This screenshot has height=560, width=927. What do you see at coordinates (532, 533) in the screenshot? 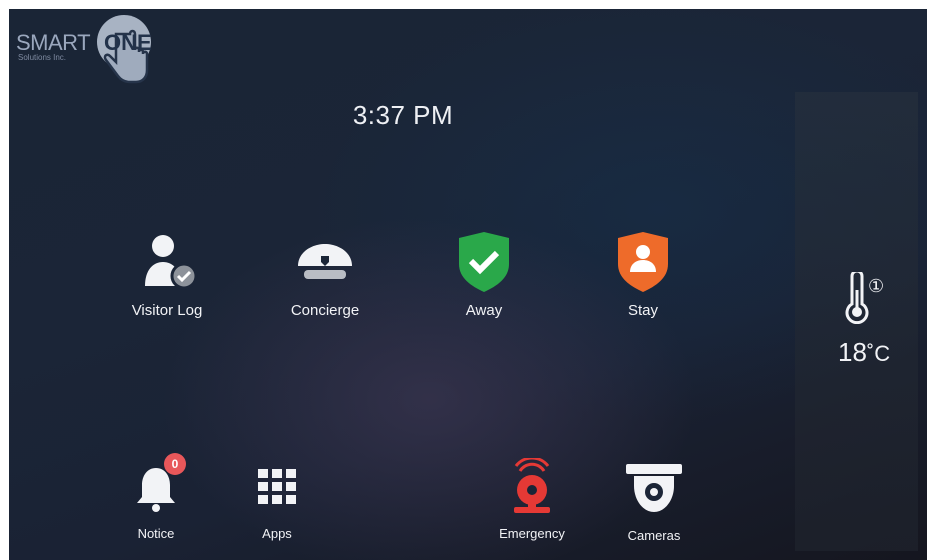
I see `emergency-label: Emergency` at bounding box center [532, 533].